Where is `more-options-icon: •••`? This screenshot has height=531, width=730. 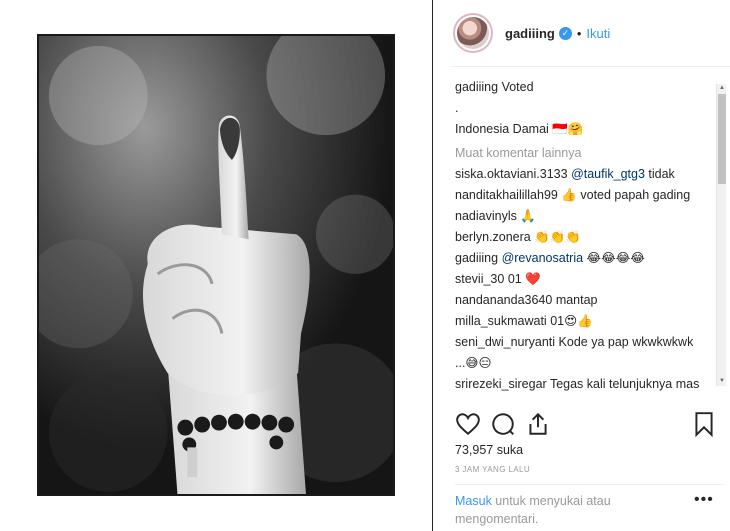
more-options-icon: ••• is located at coordinates (704, 500).